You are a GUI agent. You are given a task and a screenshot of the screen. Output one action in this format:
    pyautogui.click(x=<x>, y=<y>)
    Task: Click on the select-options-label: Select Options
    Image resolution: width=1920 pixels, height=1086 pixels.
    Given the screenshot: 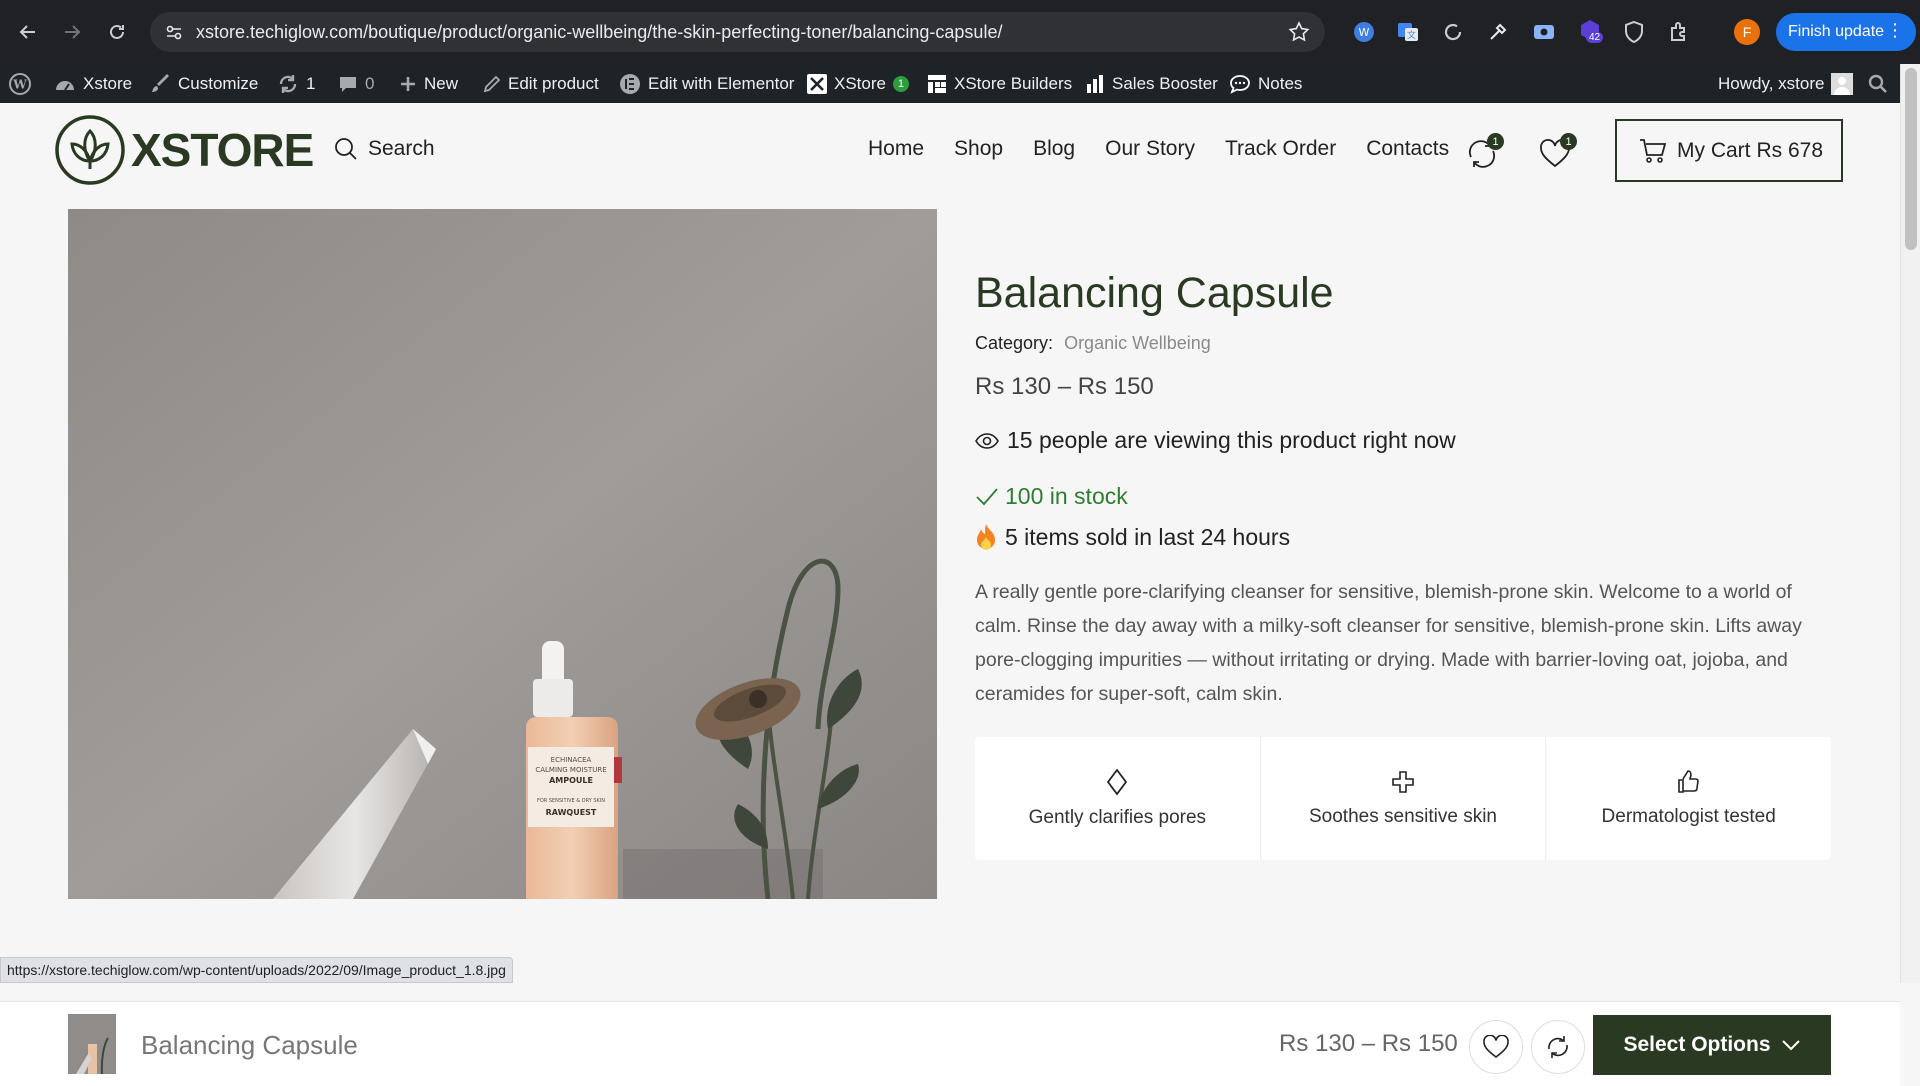 What is the action you would take?
    pyautogui.click(x=1697, y=1044)
    